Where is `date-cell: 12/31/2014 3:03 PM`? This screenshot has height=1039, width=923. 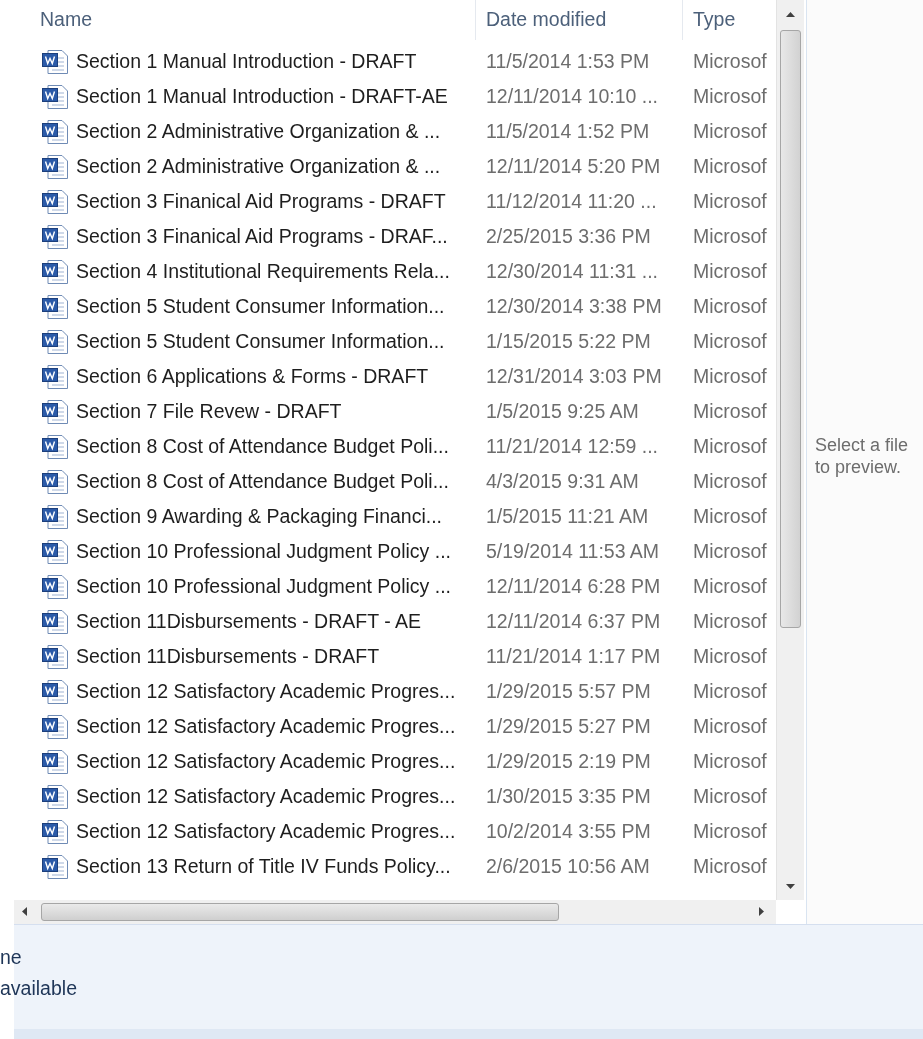 date-cell: 12/31/2014 3:03 PM is located at coordinates (574, 375).